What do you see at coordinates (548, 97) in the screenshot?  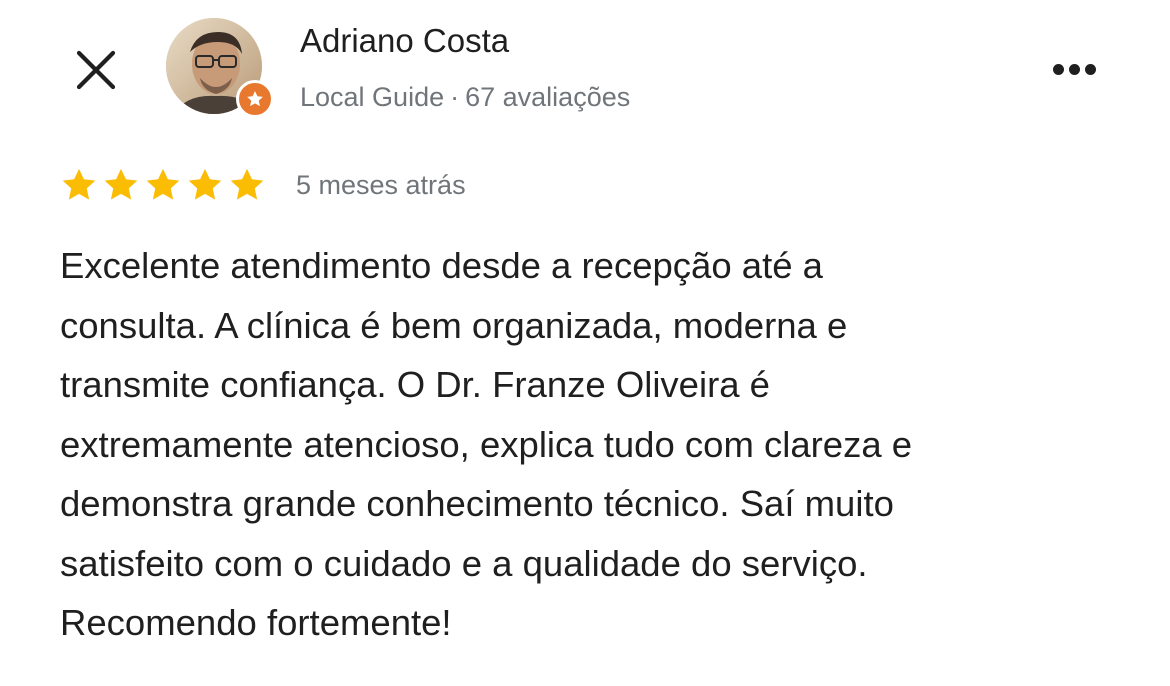 I see `reviewer-review-count: 67 avaliações` at bounding box center [548, 97].